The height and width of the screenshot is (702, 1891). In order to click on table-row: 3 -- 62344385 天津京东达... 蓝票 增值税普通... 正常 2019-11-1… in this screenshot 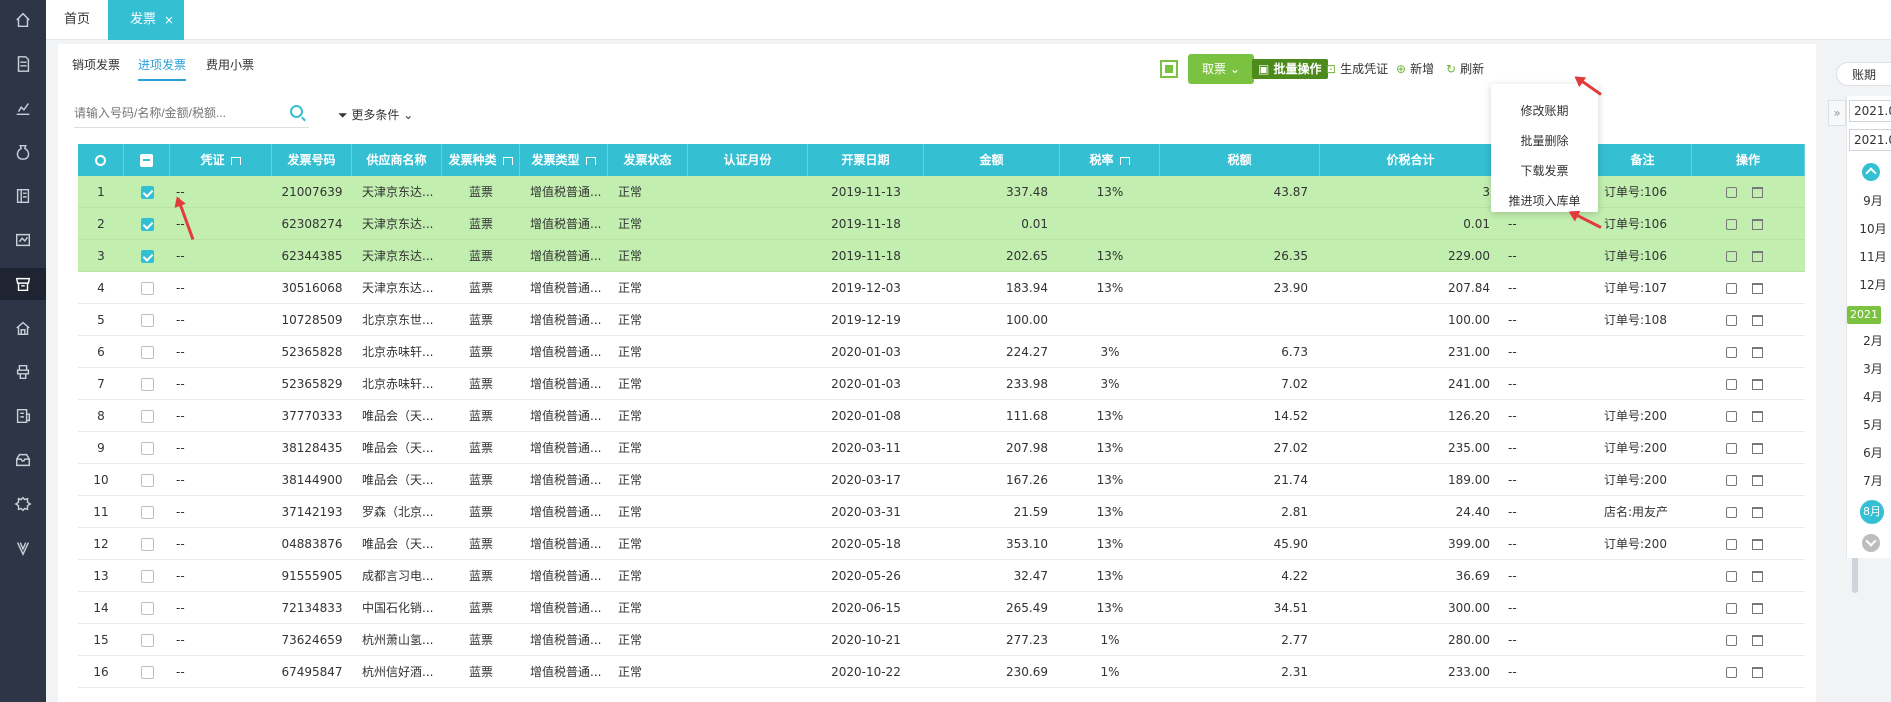, I will do `click(941, 256)`.